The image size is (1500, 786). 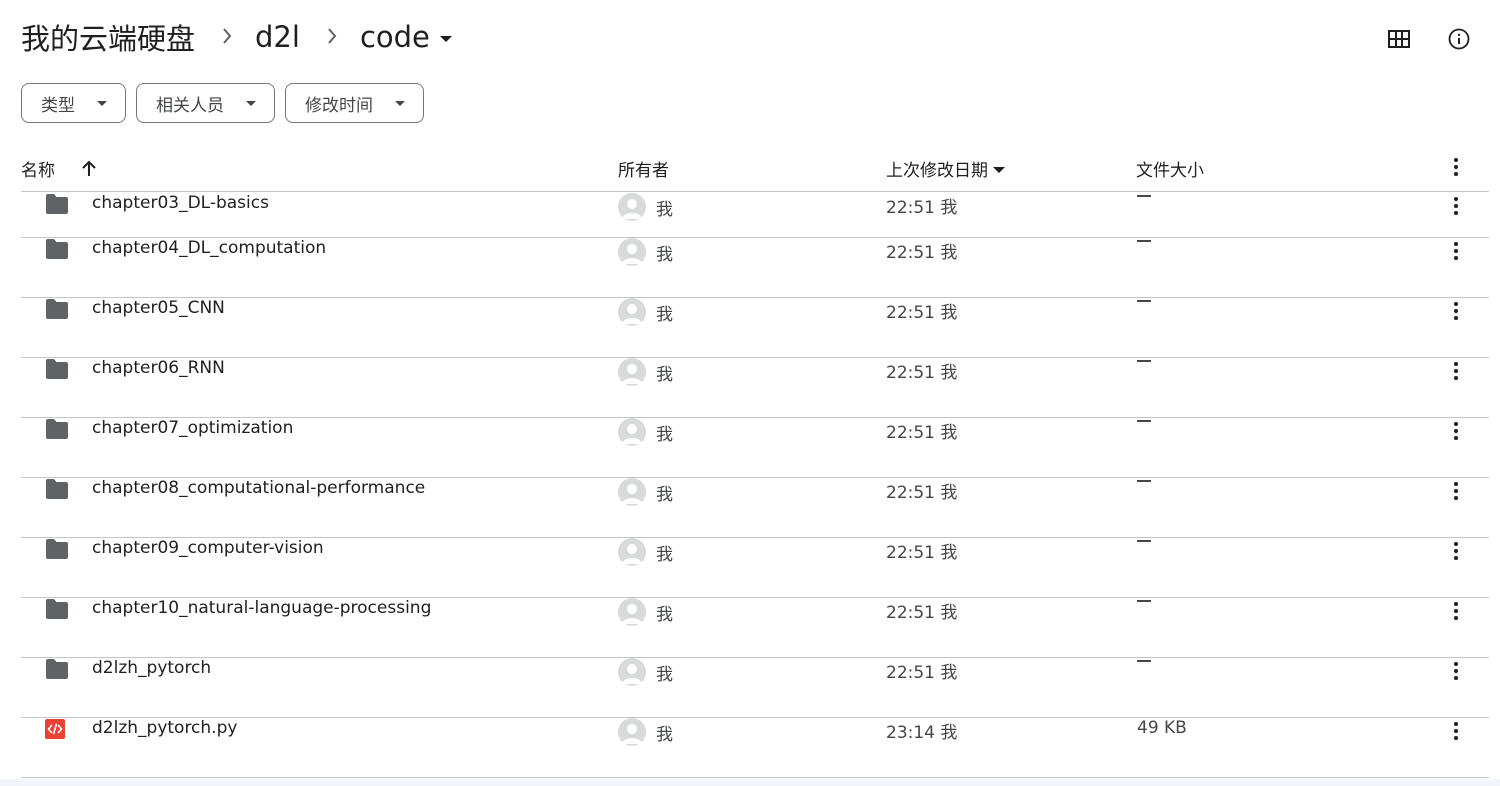 What do you see at coordinates (755, 169) in the screenshot?
I see `table-header: 名称 所有者 上次修改日期 文件大小` at bounding box center [755, 169].